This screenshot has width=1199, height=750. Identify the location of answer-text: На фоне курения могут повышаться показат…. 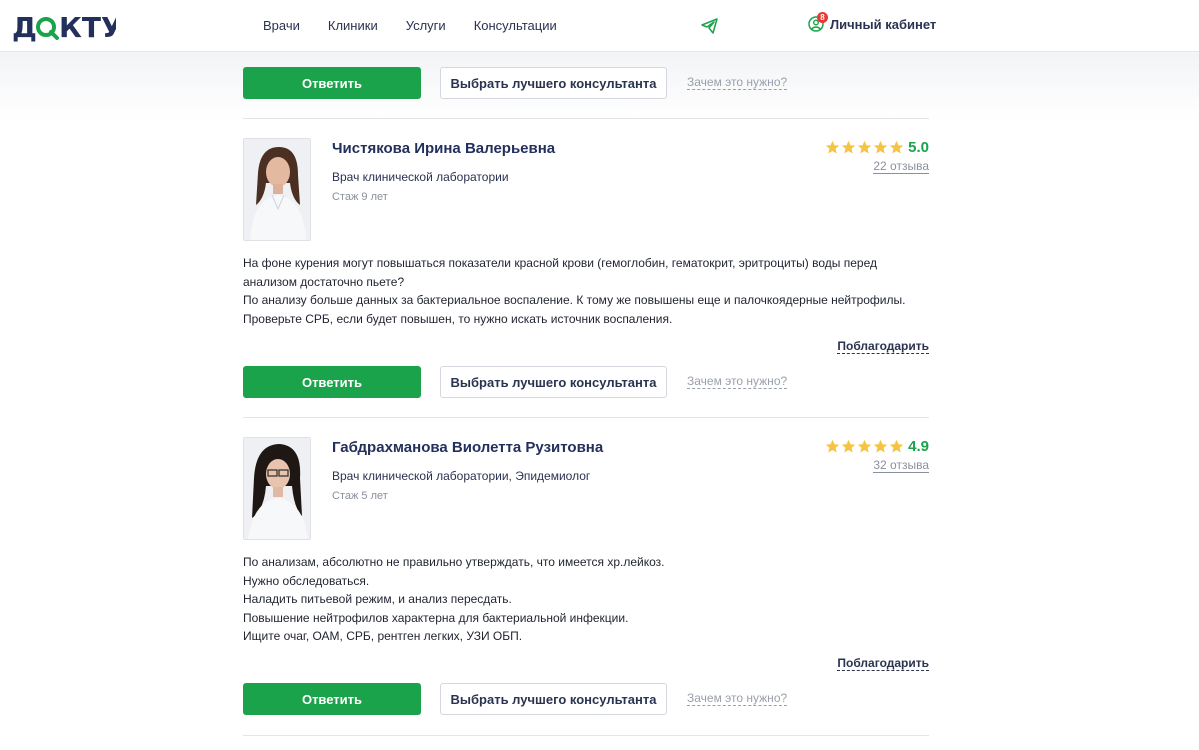
(586, 291).